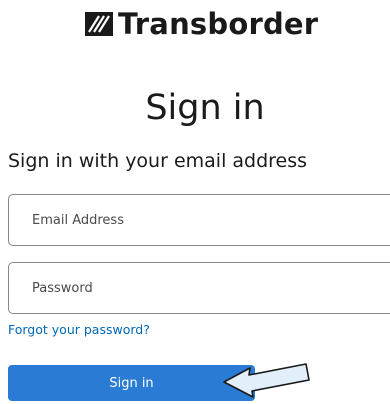 The width and height of the screenshot is (390, 404). I want to click on password-field, so click(199, 288).